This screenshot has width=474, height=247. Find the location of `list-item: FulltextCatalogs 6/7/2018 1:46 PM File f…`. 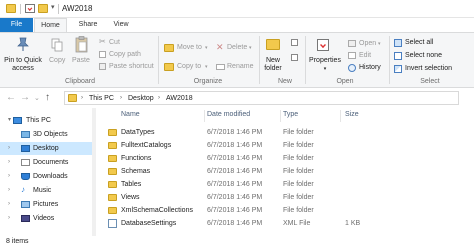

list-item: FulltextCatalogs 6/7/2018 1:46 PM File f… is located at coordinates (287, 145).